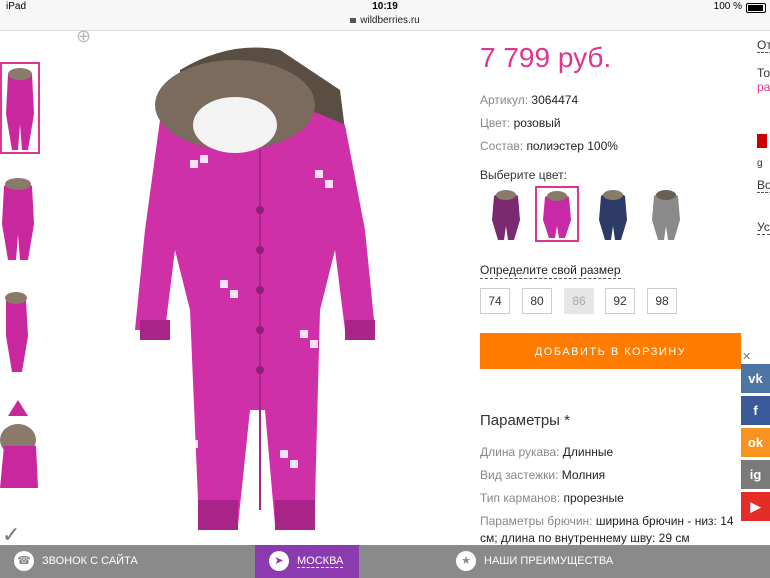 This screenshot has height=578, width=770. I want to click on param-label: Длина рукава:, so click(520, 452).